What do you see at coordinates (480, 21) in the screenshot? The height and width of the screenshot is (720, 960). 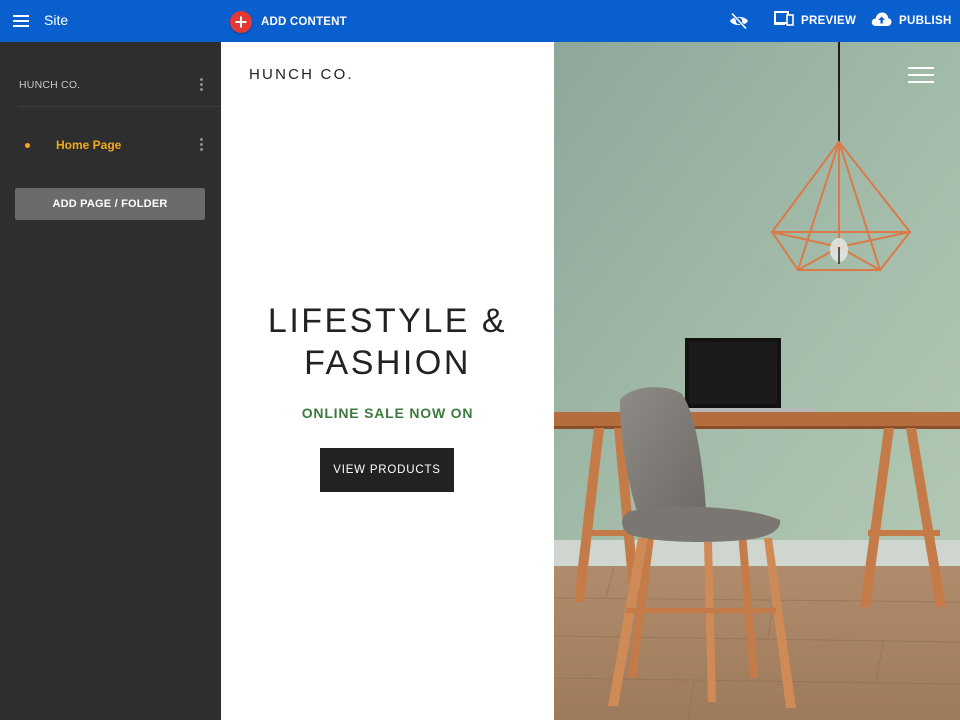 I see `top-toolbar: Site ADD CONTENT PREVIEW PUBLISH` at bounding box center [480, 21].